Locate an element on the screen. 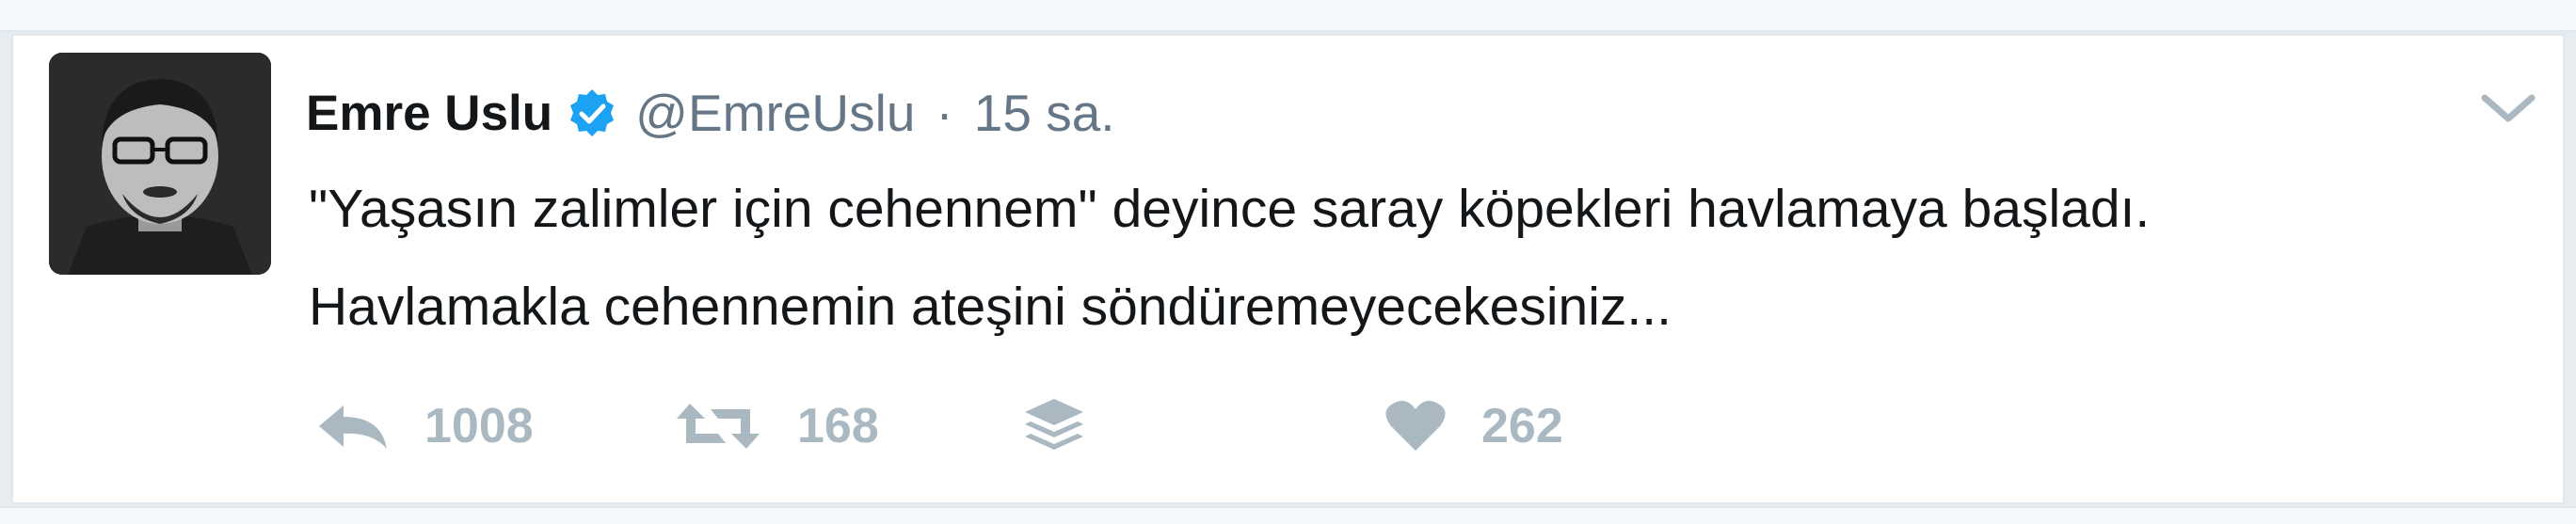 The image size is (2576, 524). retweet-count: 168 is located at coordinates (838, 426).